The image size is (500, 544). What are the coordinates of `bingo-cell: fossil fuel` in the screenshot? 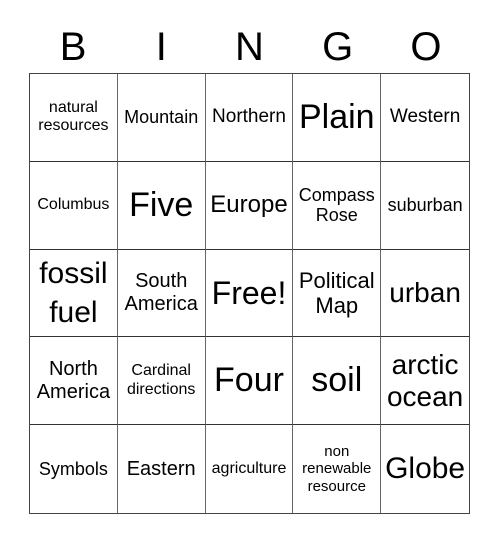 It's located at (74, 293).